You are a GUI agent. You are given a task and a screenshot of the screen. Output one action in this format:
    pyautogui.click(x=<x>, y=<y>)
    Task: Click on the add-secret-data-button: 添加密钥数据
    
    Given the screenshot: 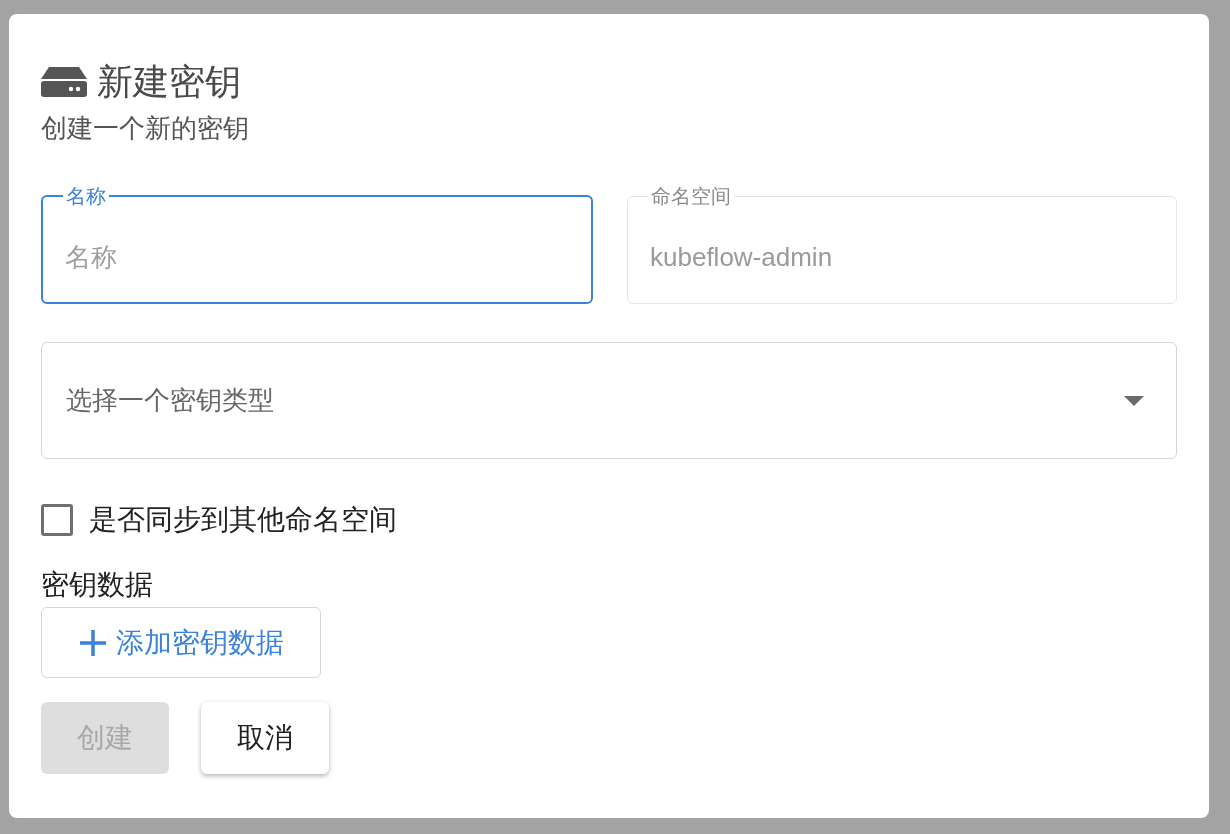 What is the action you would take?
    pyautogui.click(x=181, y=642)
    